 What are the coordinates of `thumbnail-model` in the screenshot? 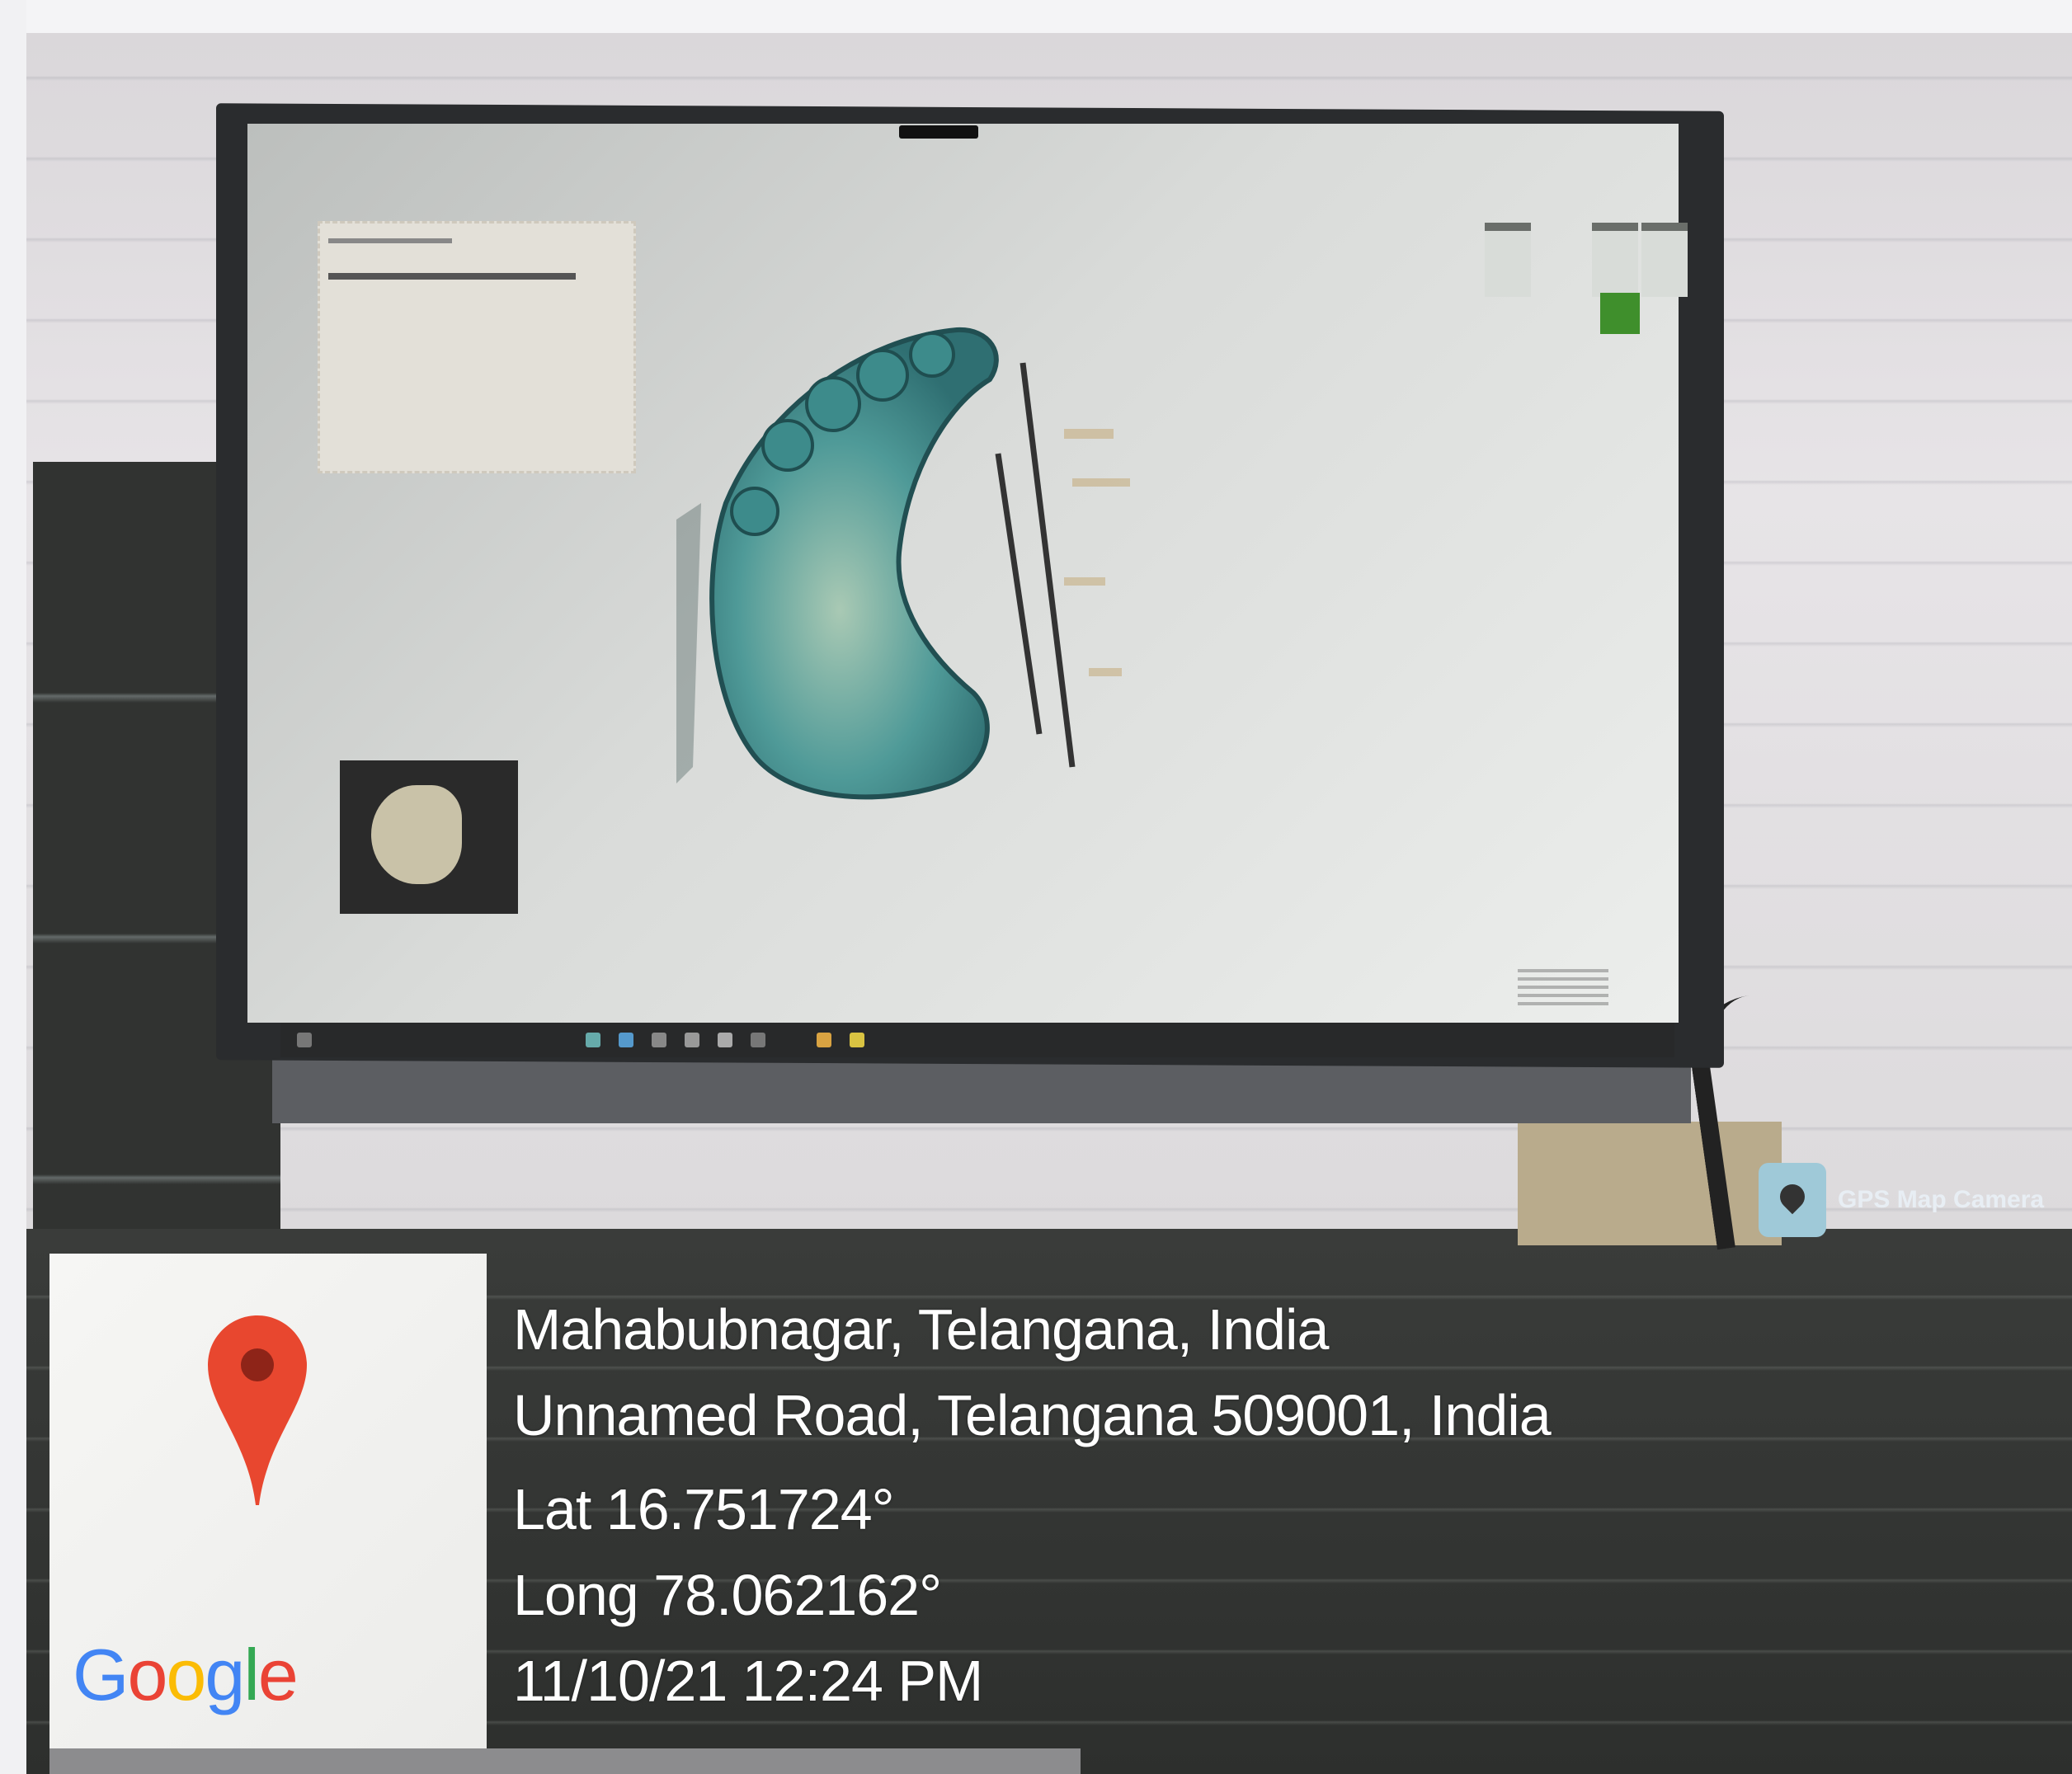 It's located at (416, 834).